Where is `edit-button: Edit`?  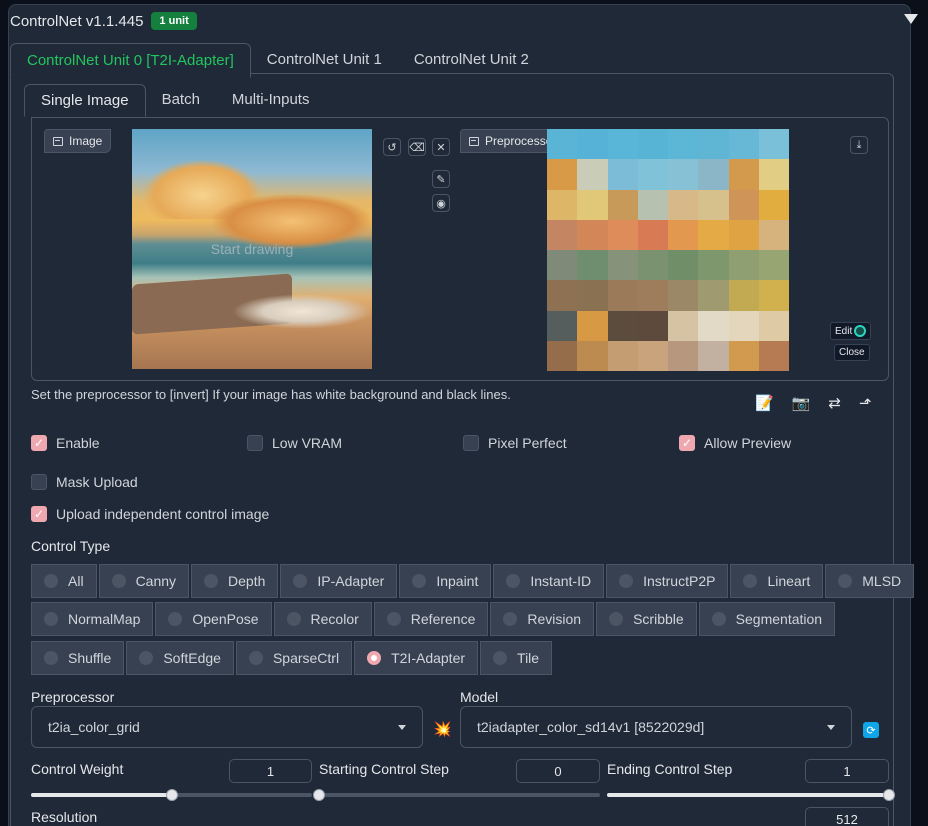
edit-button: Edit is located at coordinates (851, 331).